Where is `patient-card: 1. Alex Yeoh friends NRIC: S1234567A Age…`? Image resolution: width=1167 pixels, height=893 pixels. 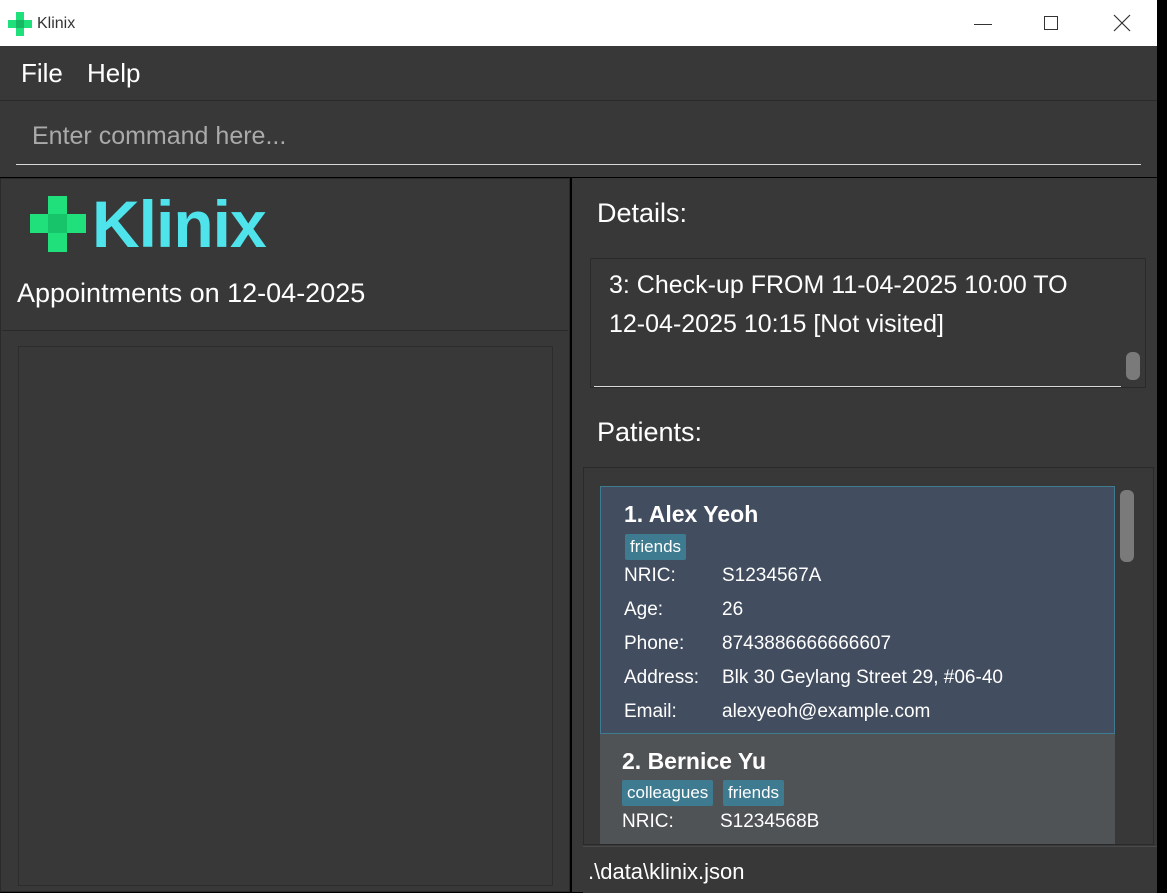 patient-card: 1. Alex Yeoh friends NRIC: S1234567A Age… is located at coordinates (857, 610).